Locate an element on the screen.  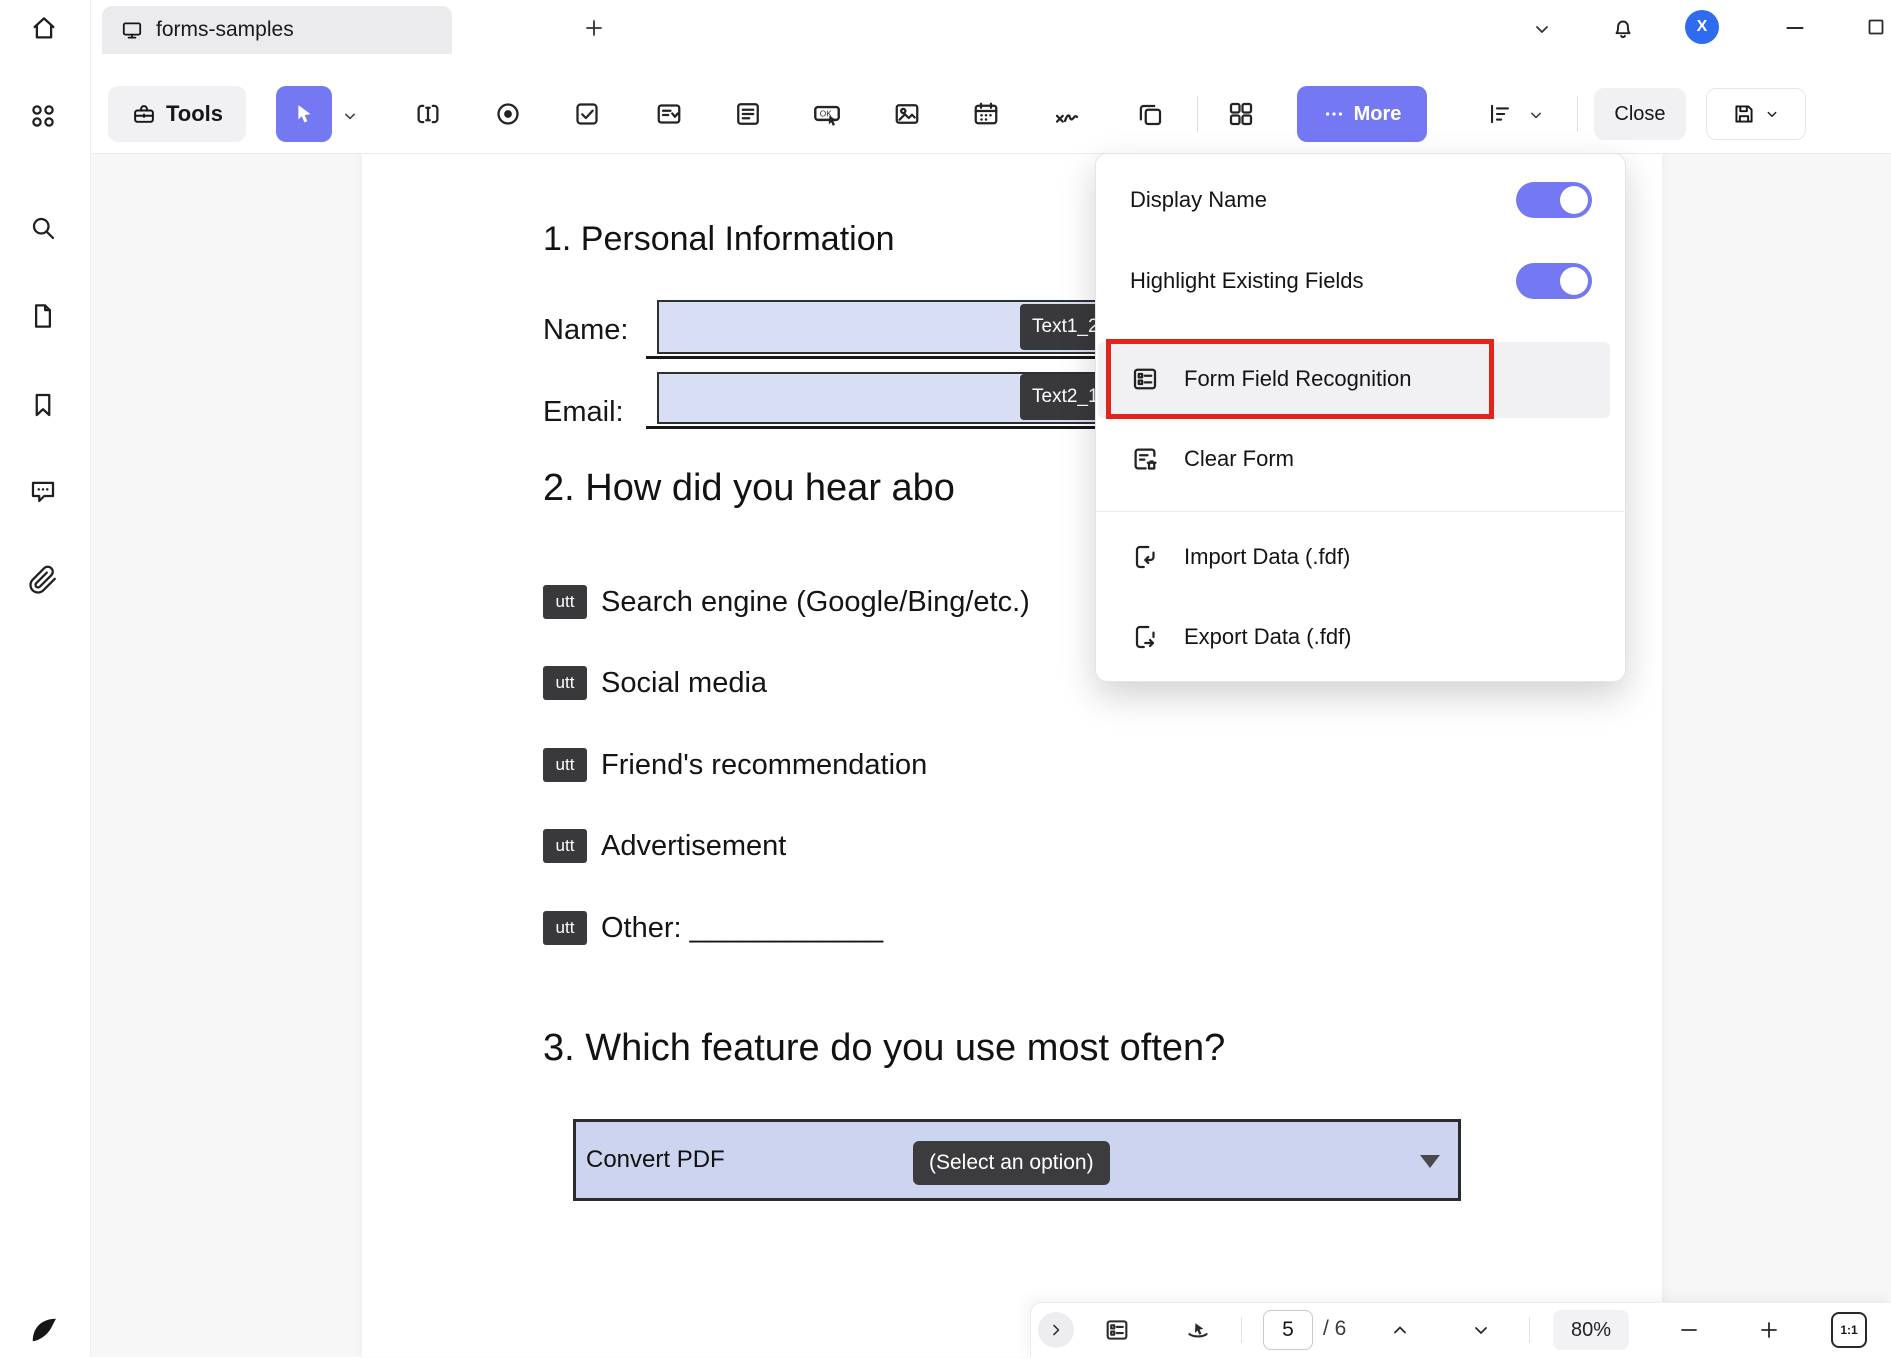
signature-icon is located at coordinates (1067, 114).